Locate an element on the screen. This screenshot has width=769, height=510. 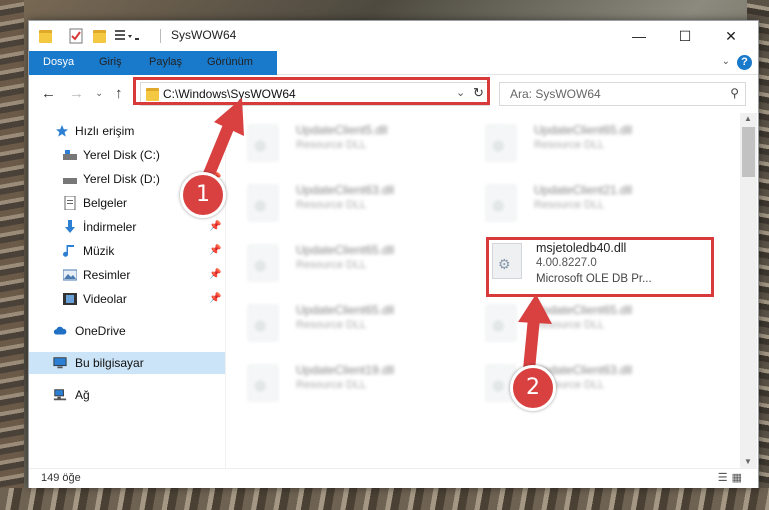
step-1-badge: 1 is located at coordinates (203, 195).